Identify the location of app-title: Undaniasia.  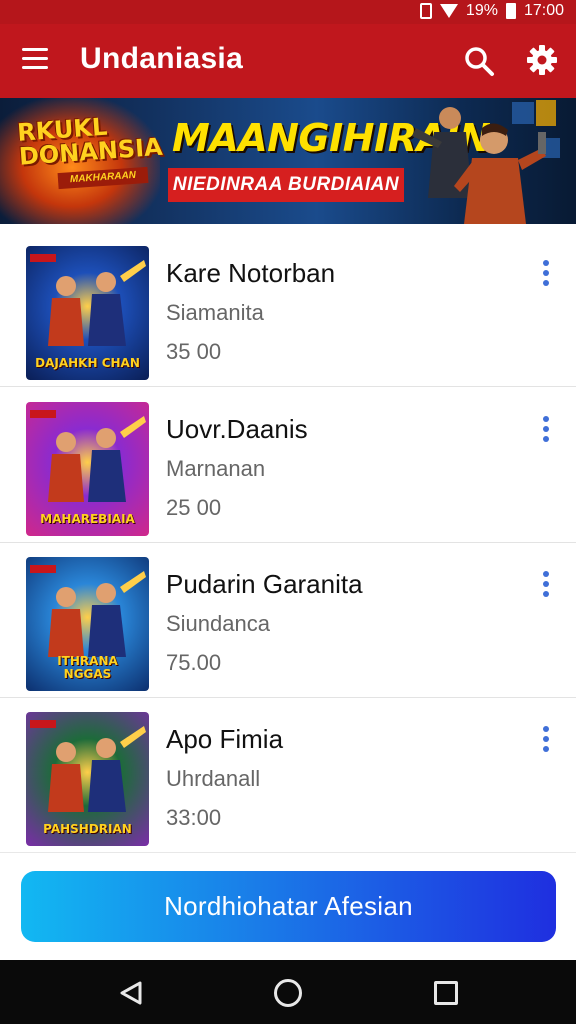
(162, 58).